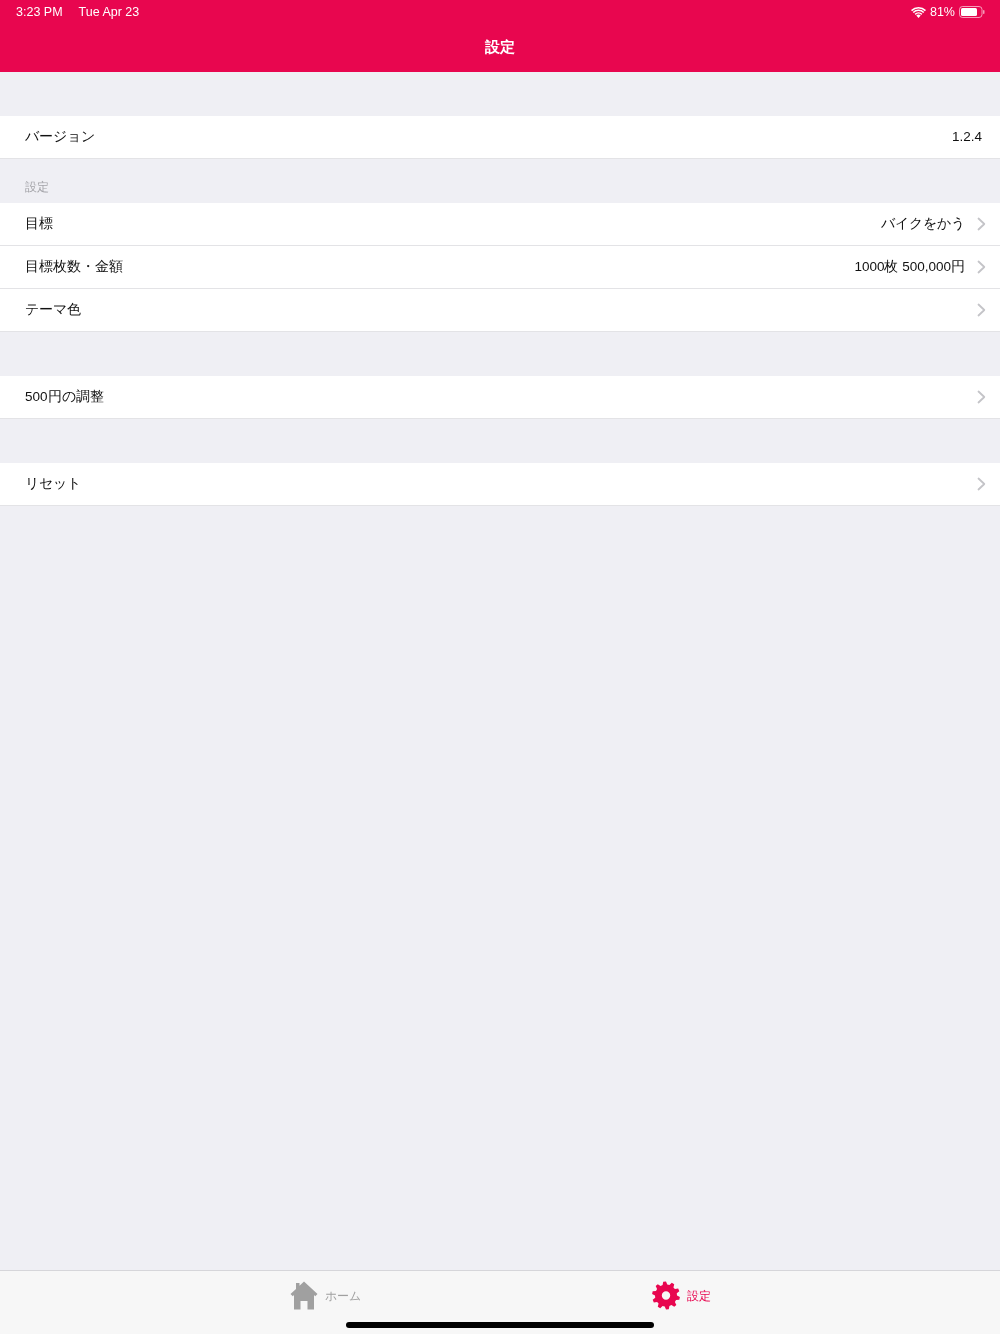  Describe the element at coordinates (500, 48) in the screenshot. I see `screen-title: 設定` at that location.